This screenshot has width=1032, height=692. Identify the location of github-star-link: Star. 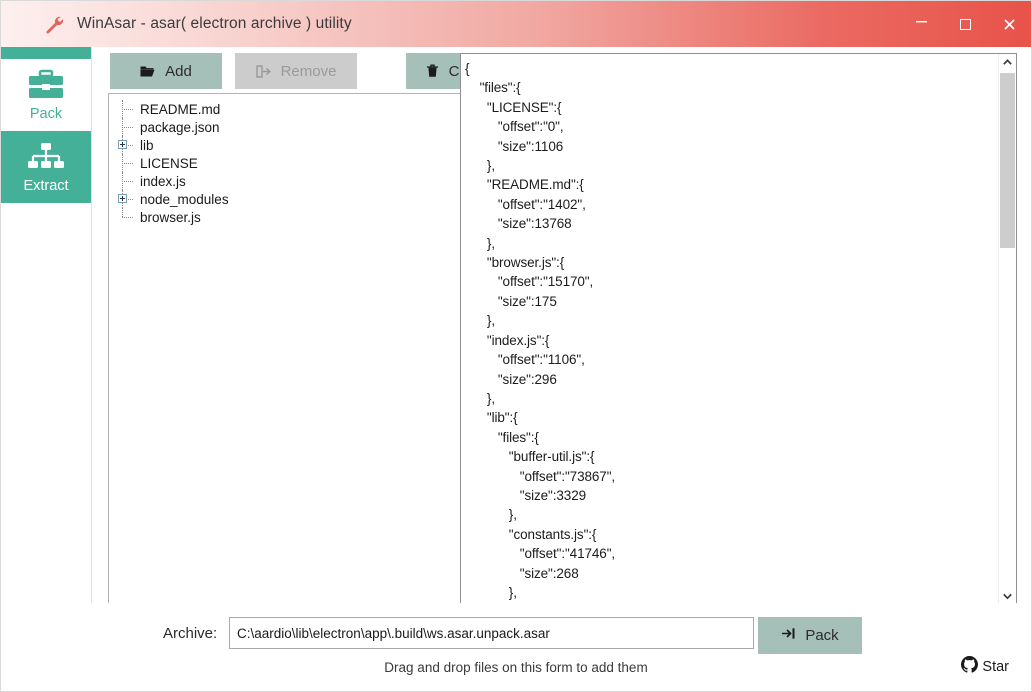
(985, 666).